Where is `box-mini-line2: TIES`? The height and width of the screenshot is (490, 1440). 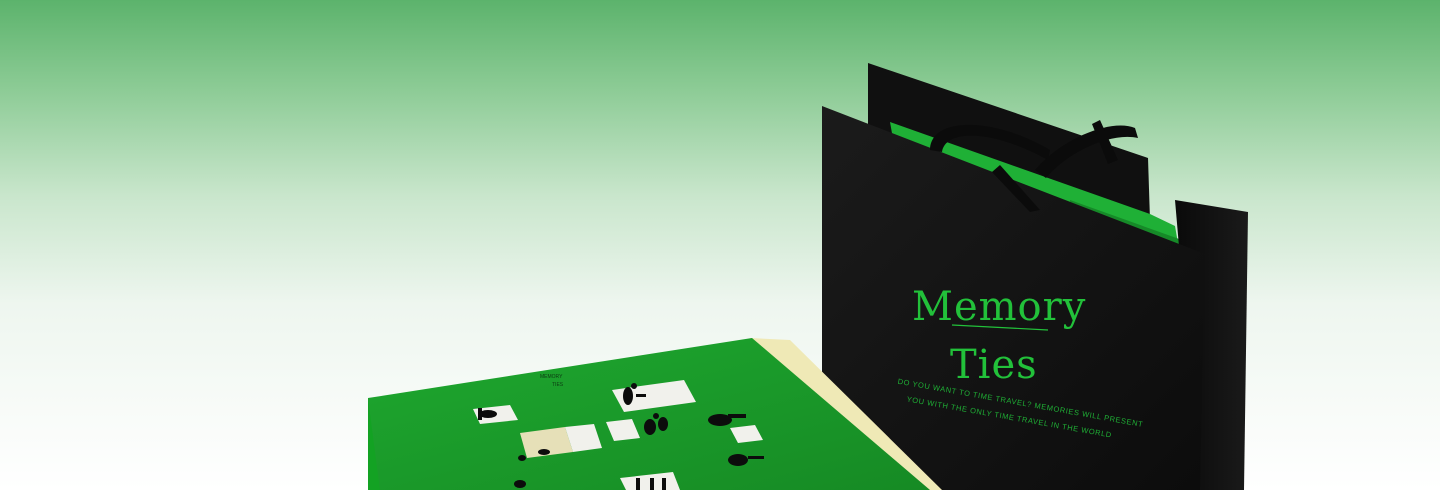
box-mini-line2: TIES is located at coordinates (558, 385).